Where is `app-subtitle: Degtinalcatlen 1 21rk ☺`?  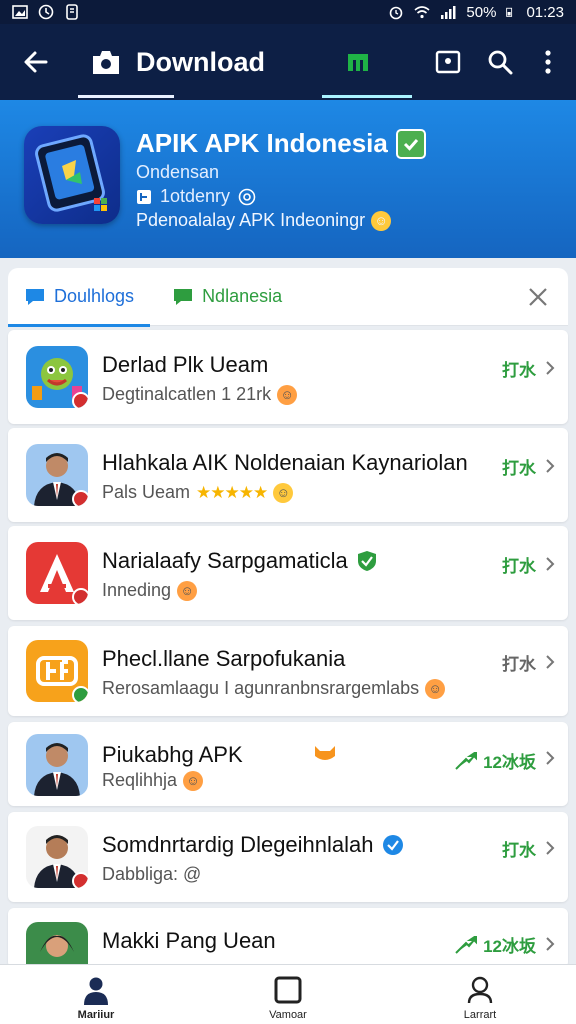 app-subtitle: Degtinalcatlen 1 21rk ☺ is located at coordinates (200, 394).